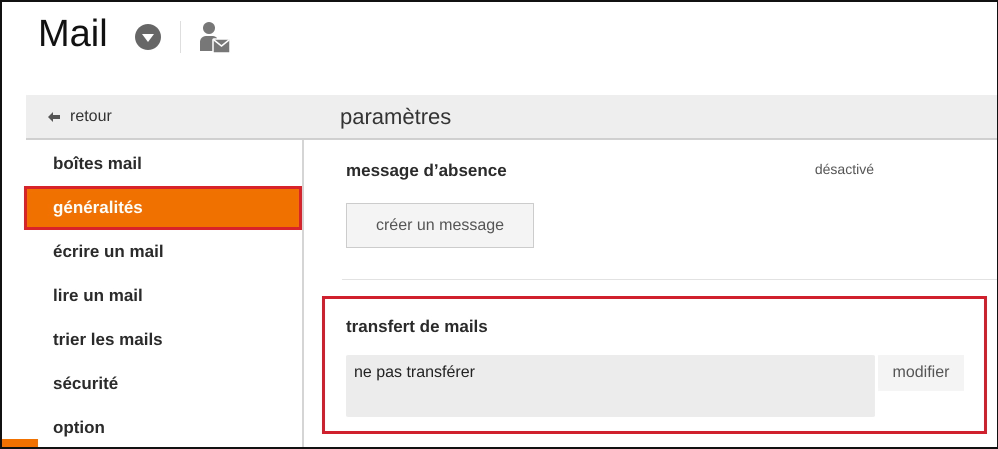 The height and width of the screenshot is (449, 998). What do you see at coordinates (440, 225) in the screenshot?
I see `create-message-button: créer un message` at bounding box center [440, 225].